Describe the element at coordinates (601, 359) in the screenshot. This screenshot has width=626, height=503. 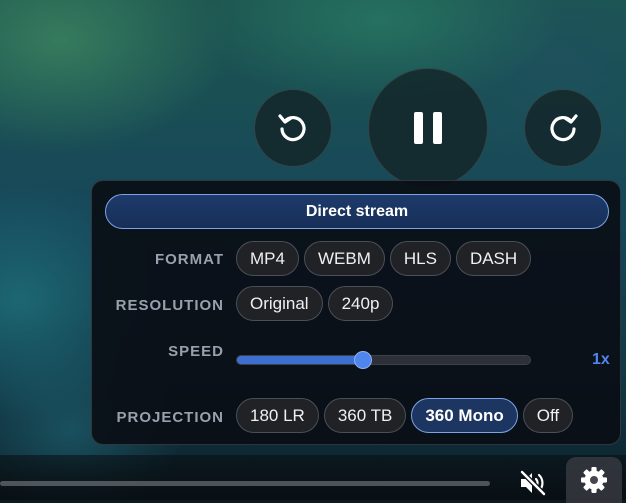
I see `speed-value: 1x` at that location.